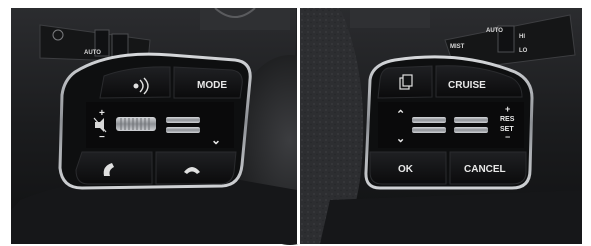 This screenshot has height=246, width=591. Describe the element at coordinates (136, 124) in the screenshot. I see `volume-wheel` at that location.